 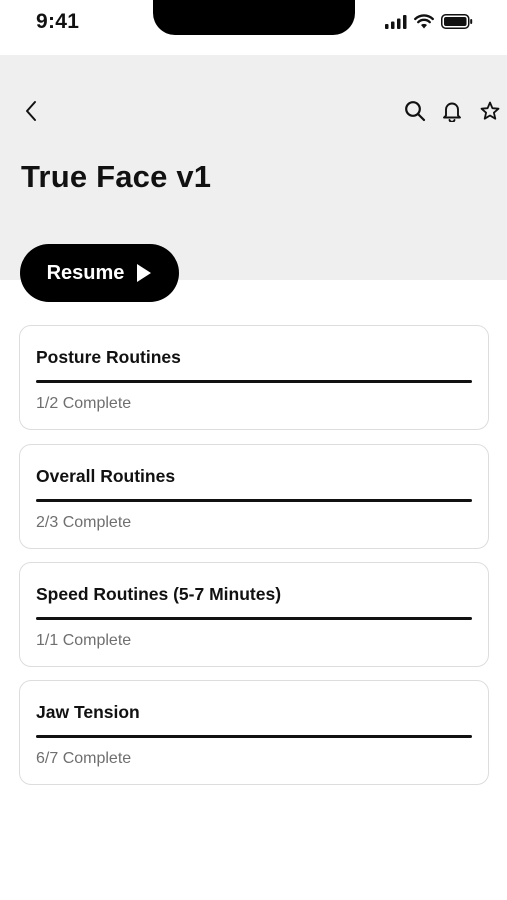 What do you see at coordinates (116, 176) in the screenshot?
I see `page-title: True Face v1` at bounding box center [116, 176].